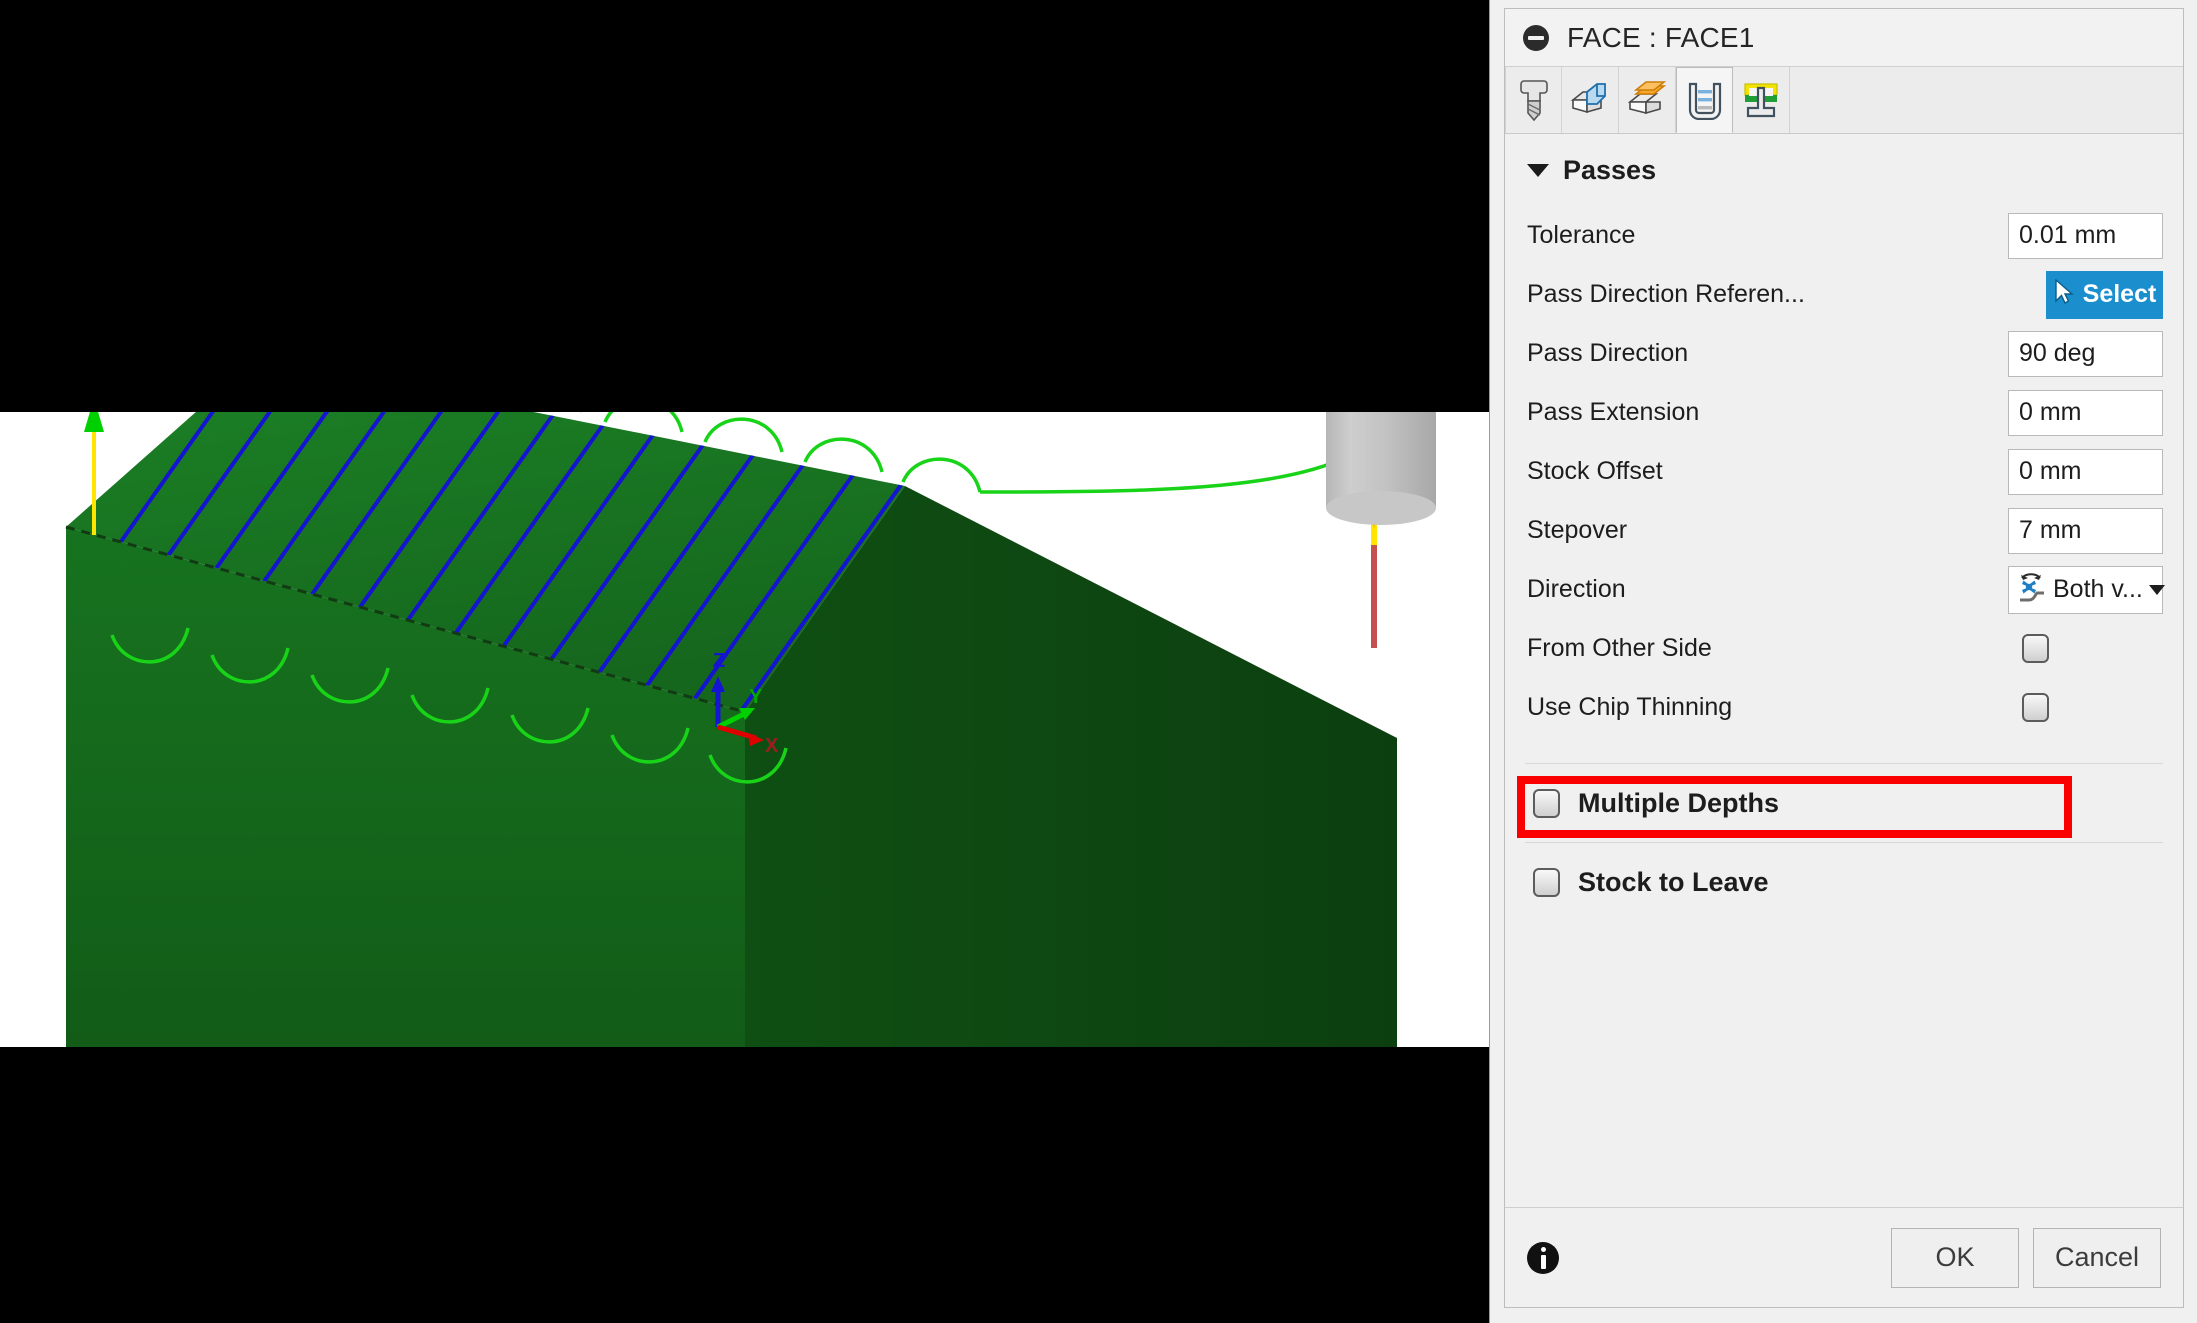 The image size is (2197, 1323). I want to click on pass-direction-reference-select-label: Select, so click(2119, 294).